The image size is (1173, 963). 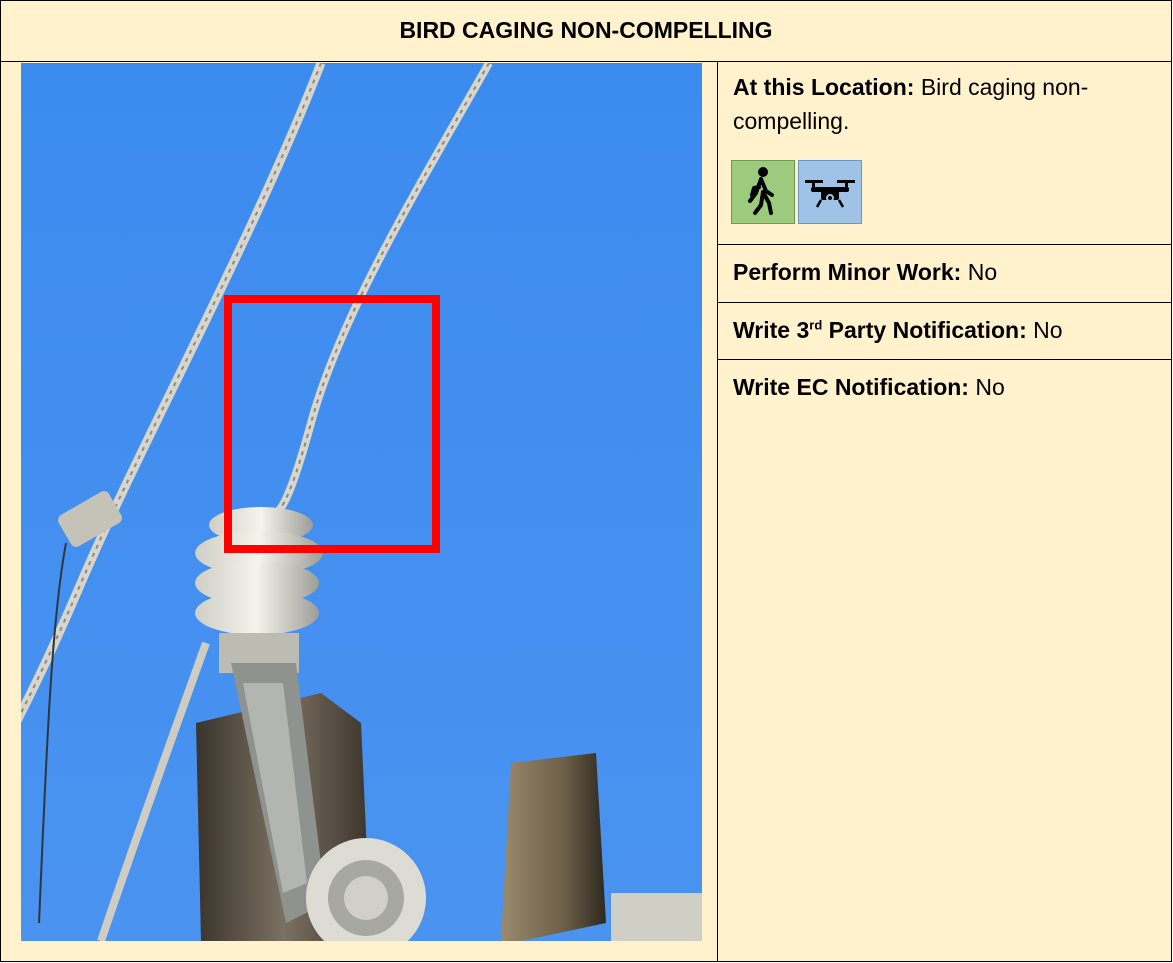 What do you see at coordinates (717, 511) in the screenshot?
I see `column-divider` at bounding box center [717, 511].